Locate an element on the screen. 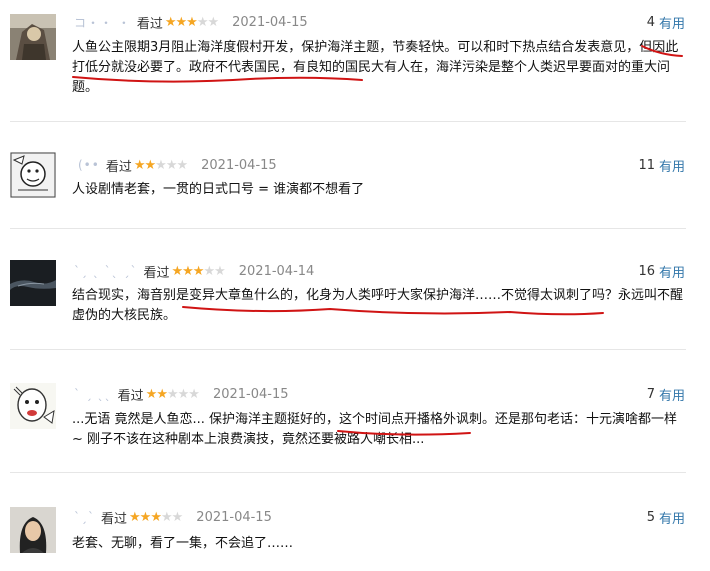 The image size is (710, 571). useful-vote: 16 有用 is located at coordinates (661, 271).